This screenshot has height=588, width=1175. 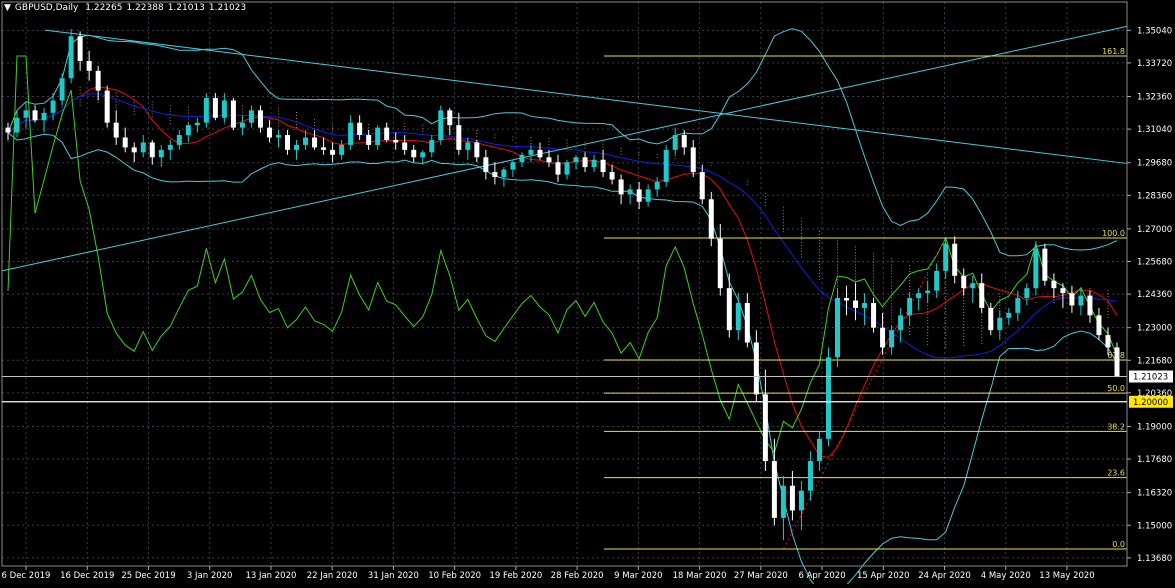 What do you see at coordinates (1154, 295) in the screenshot?
I see `y-tick-label: 1.24360` at bounding box center [1154, 295].